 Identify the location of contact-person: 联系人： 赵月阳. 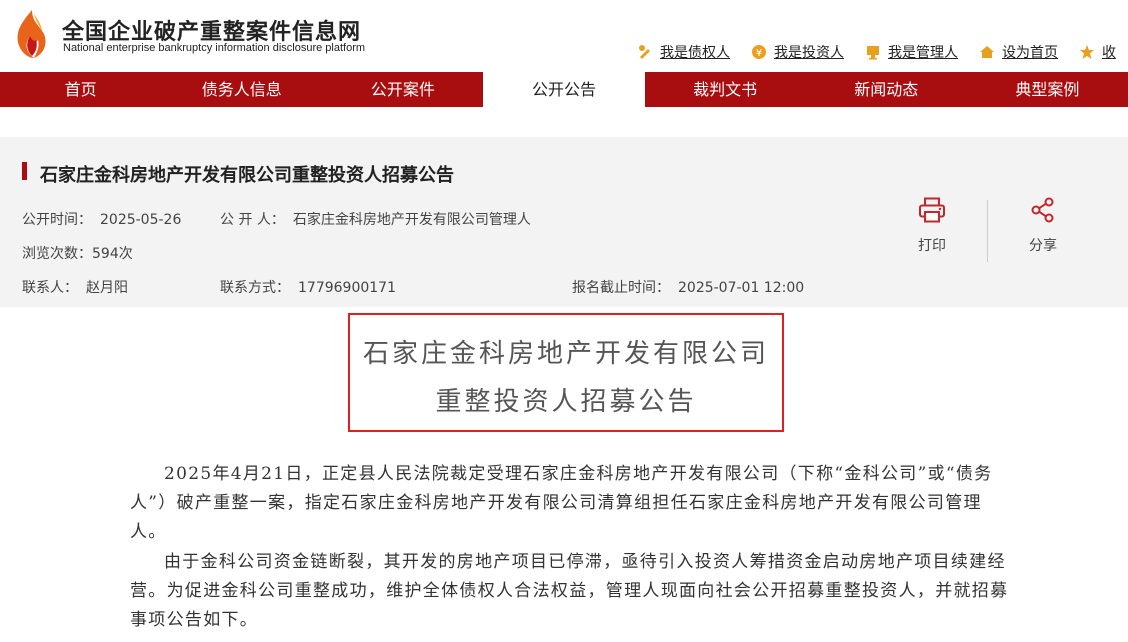
(75, 287).